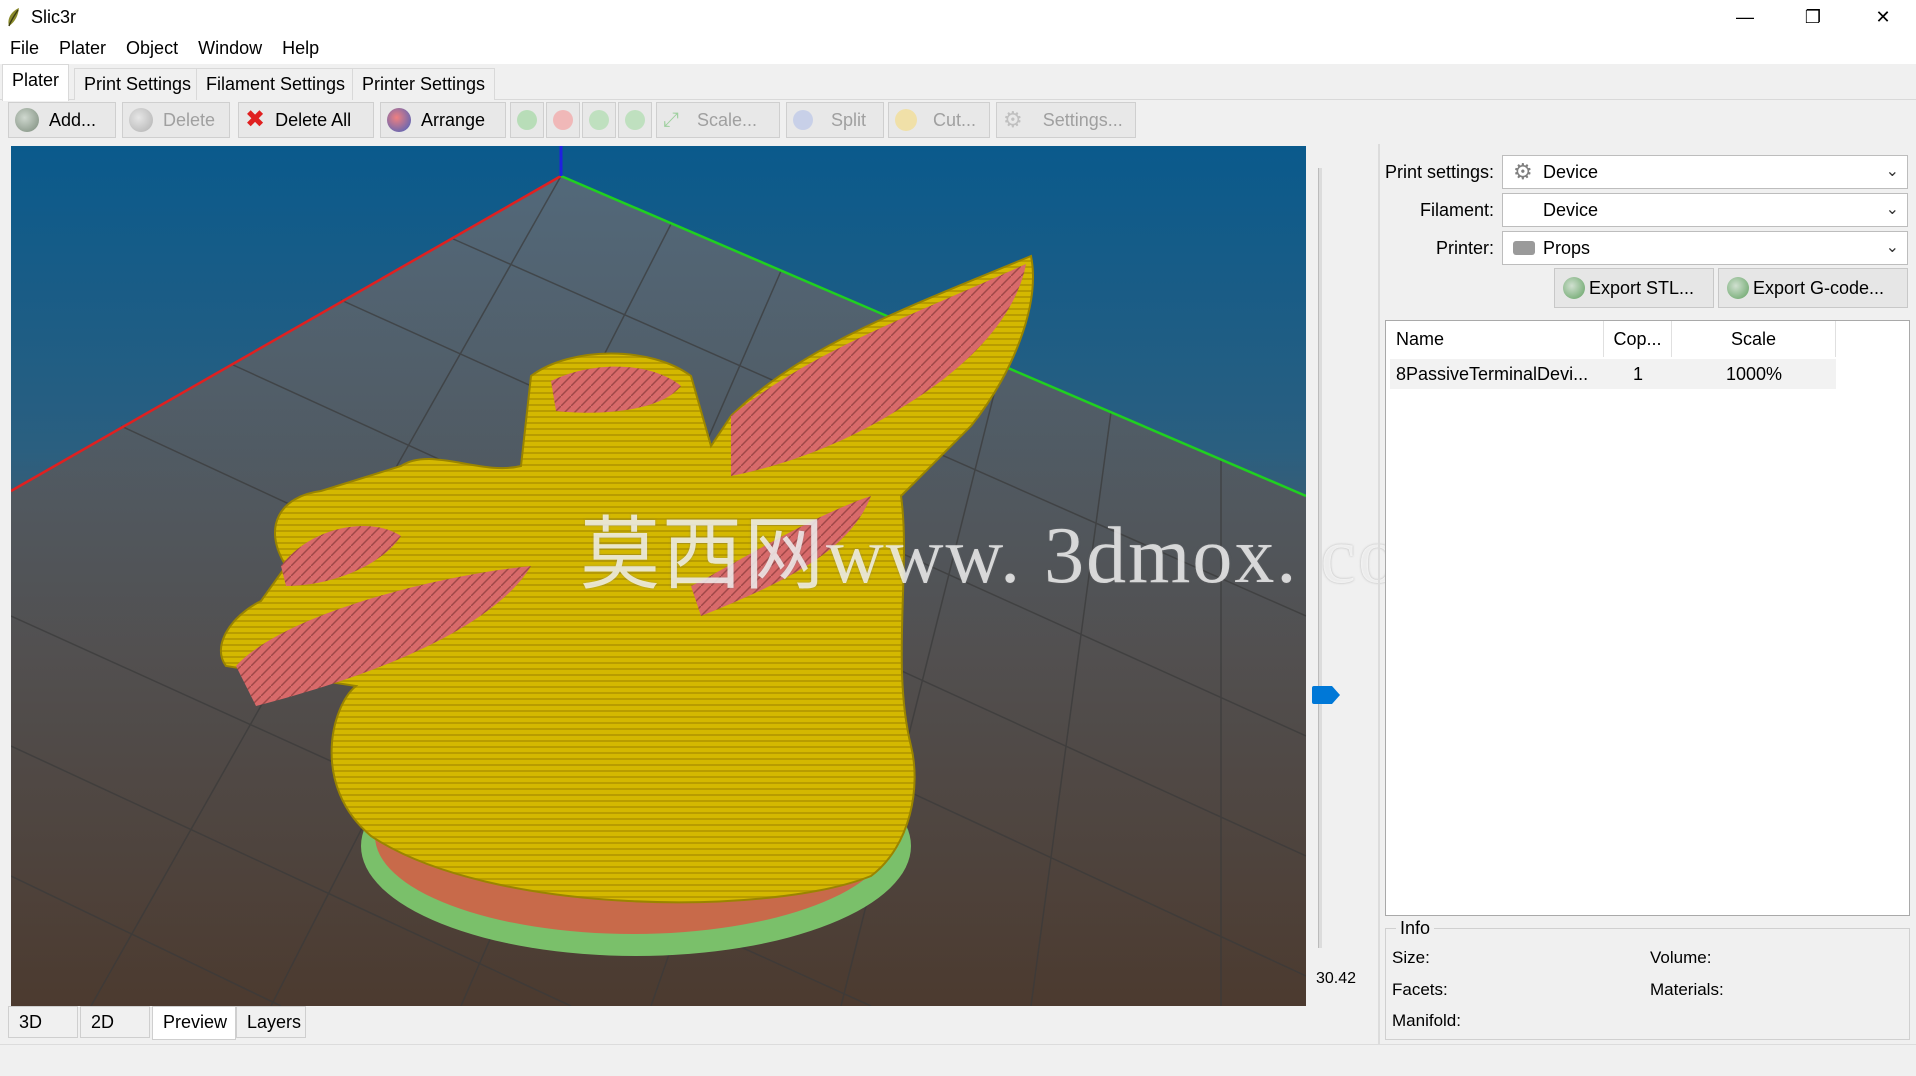  What do you see at coordinates (1681, 957) in the screenshot?
I see `info-volume-label: Volume:` at bounding box center [1681, 957].